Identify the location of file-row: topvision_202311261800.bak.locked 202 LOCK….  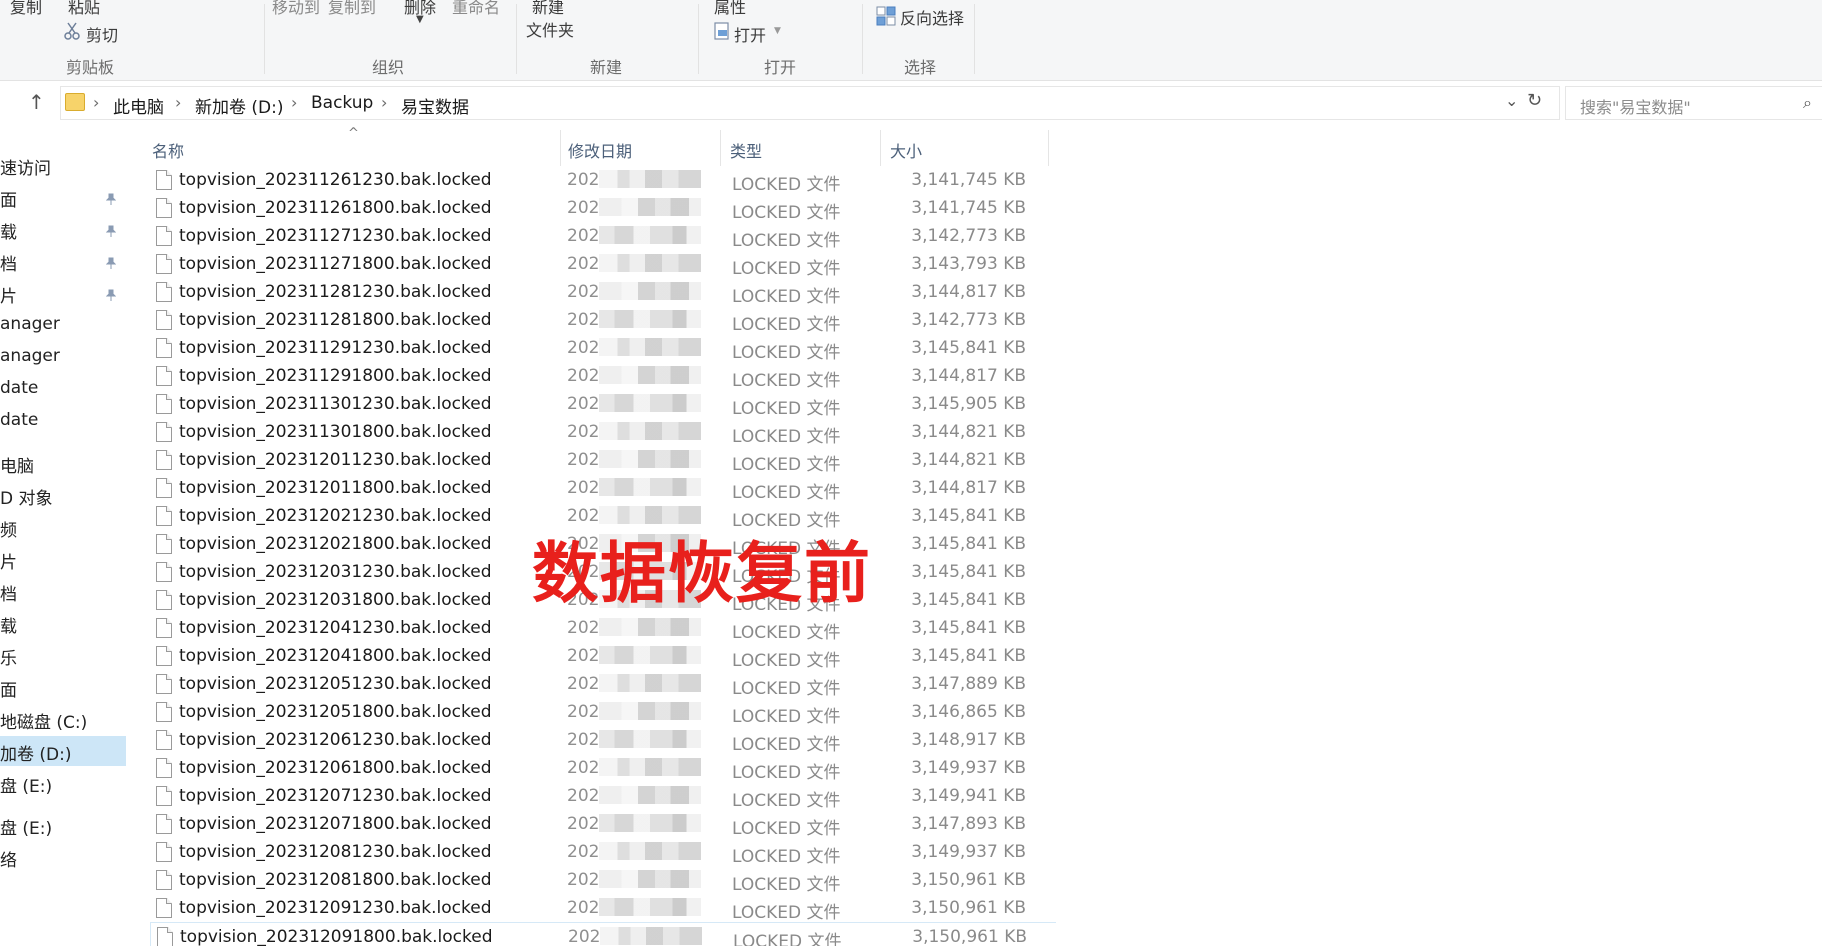
(603, 208).